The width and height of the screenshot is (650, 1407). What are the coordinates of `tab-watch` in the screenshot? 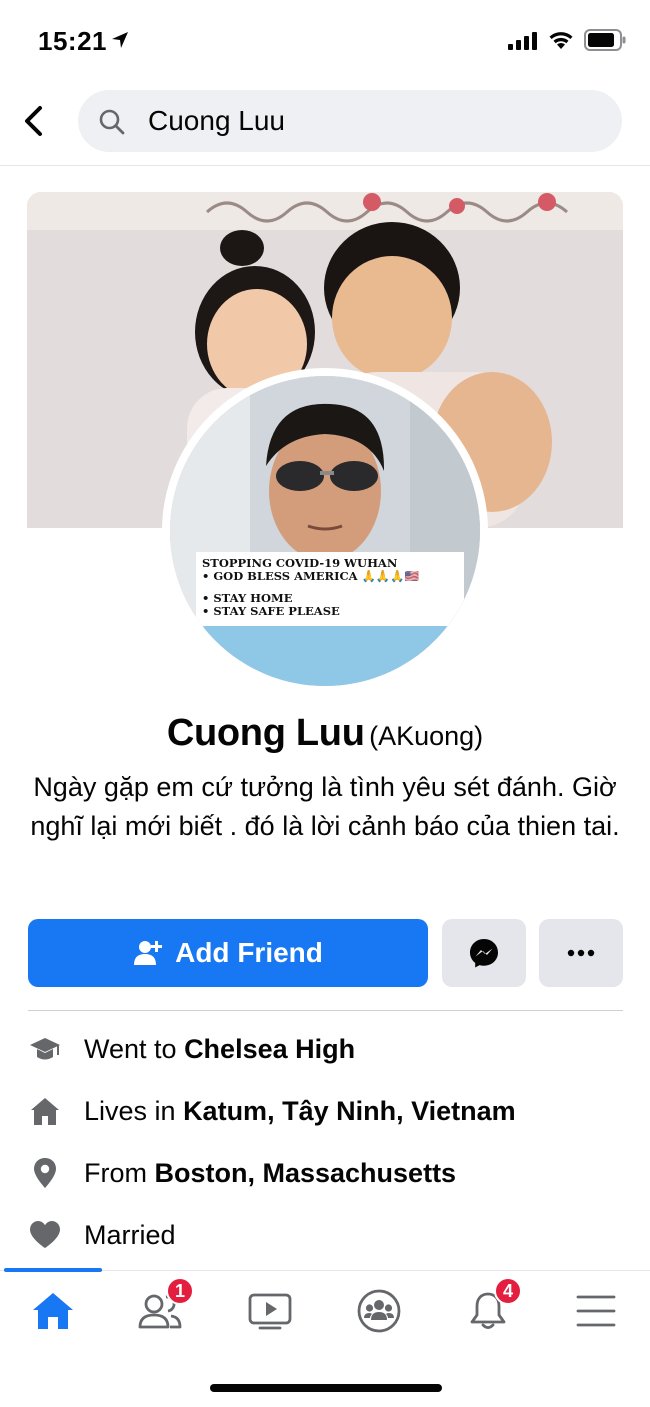 It's located at (270, 1311).